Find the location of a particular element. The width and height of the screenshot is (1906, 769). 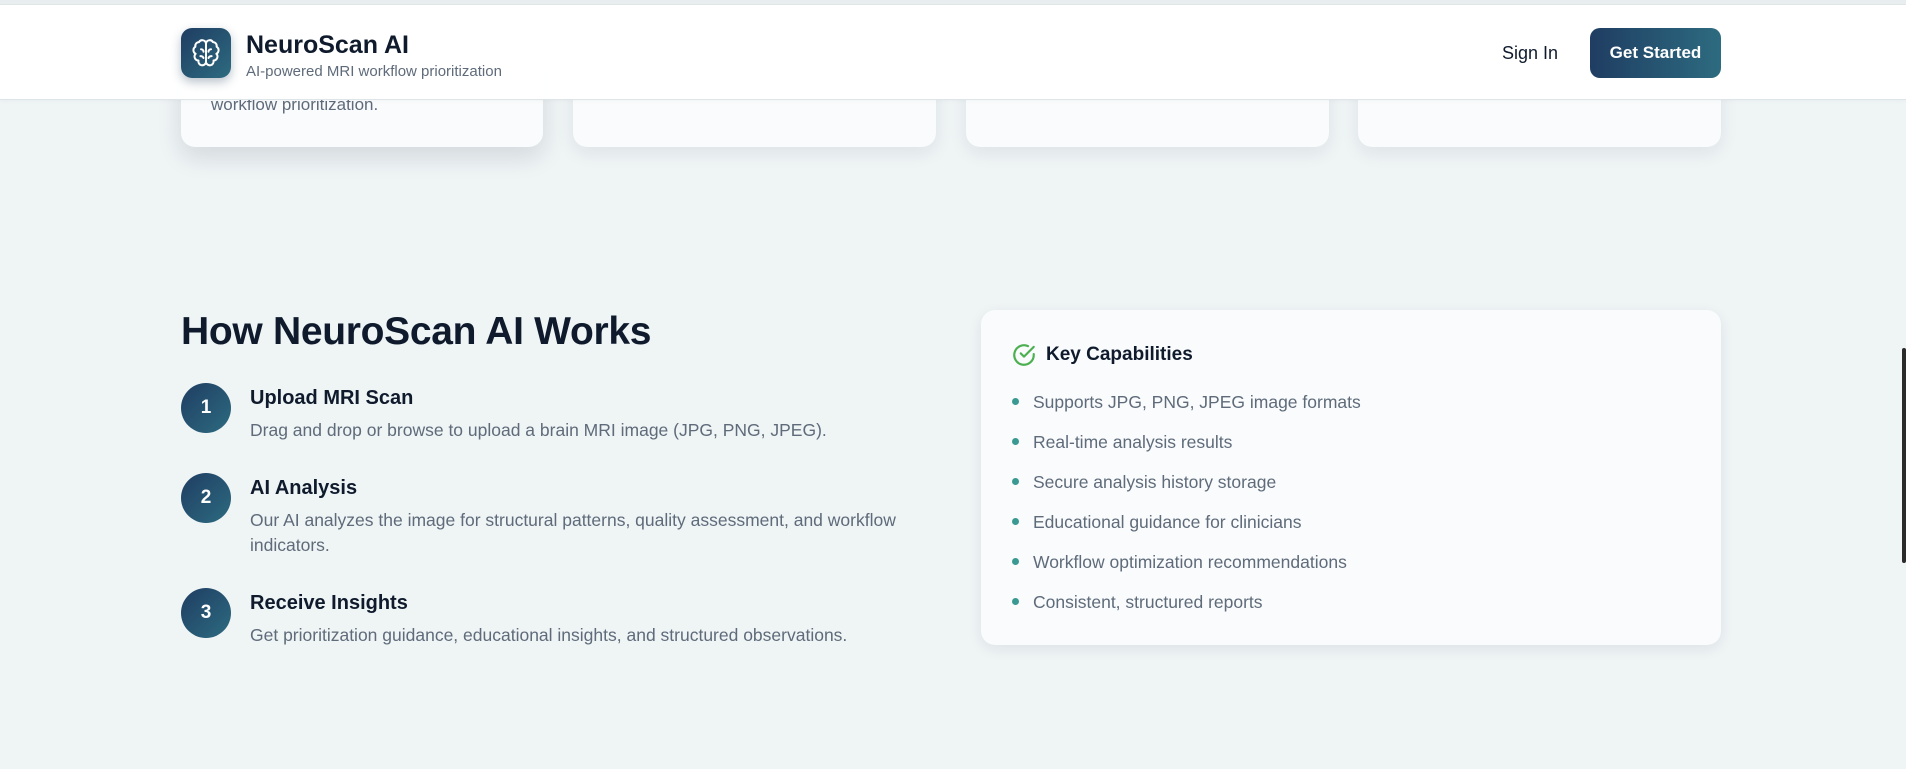

brand-tagline: AI-powered MRI workflow prioritization is located at coordinates (374, 71).